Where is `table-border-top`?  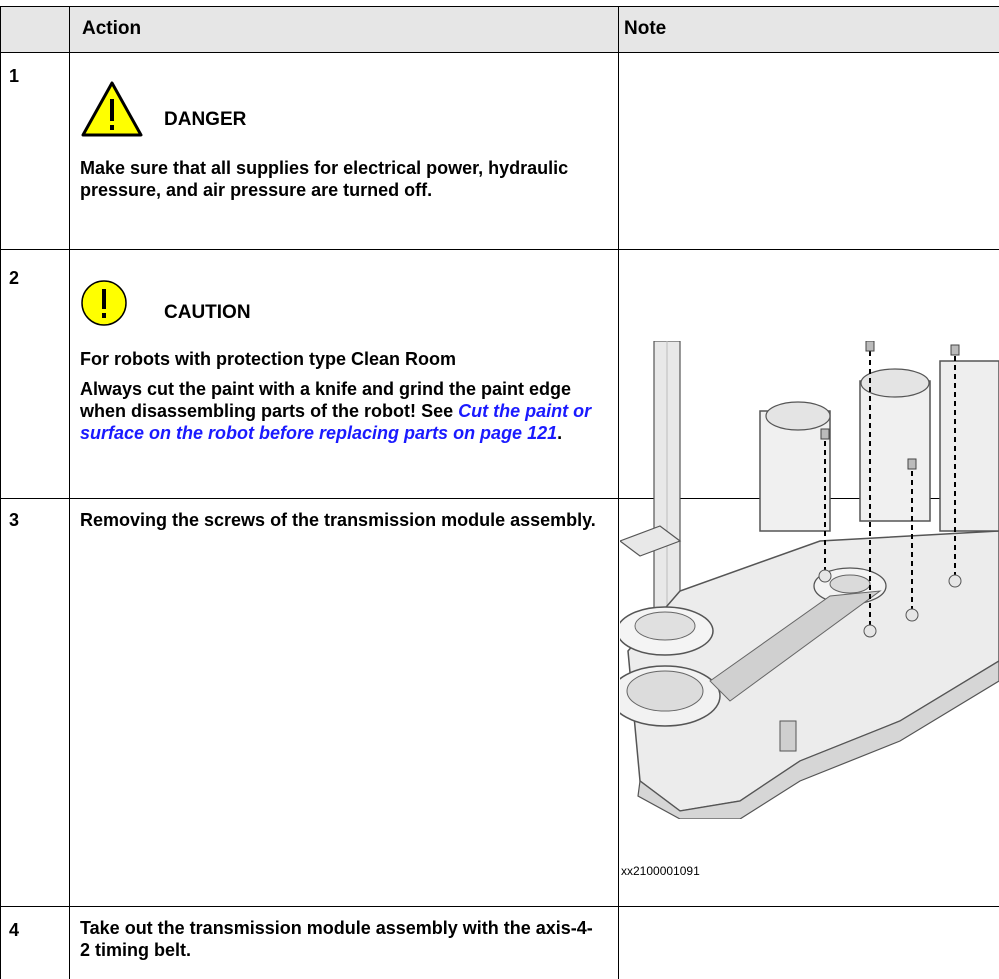
table-border-top is located at coordinates (499, 6).